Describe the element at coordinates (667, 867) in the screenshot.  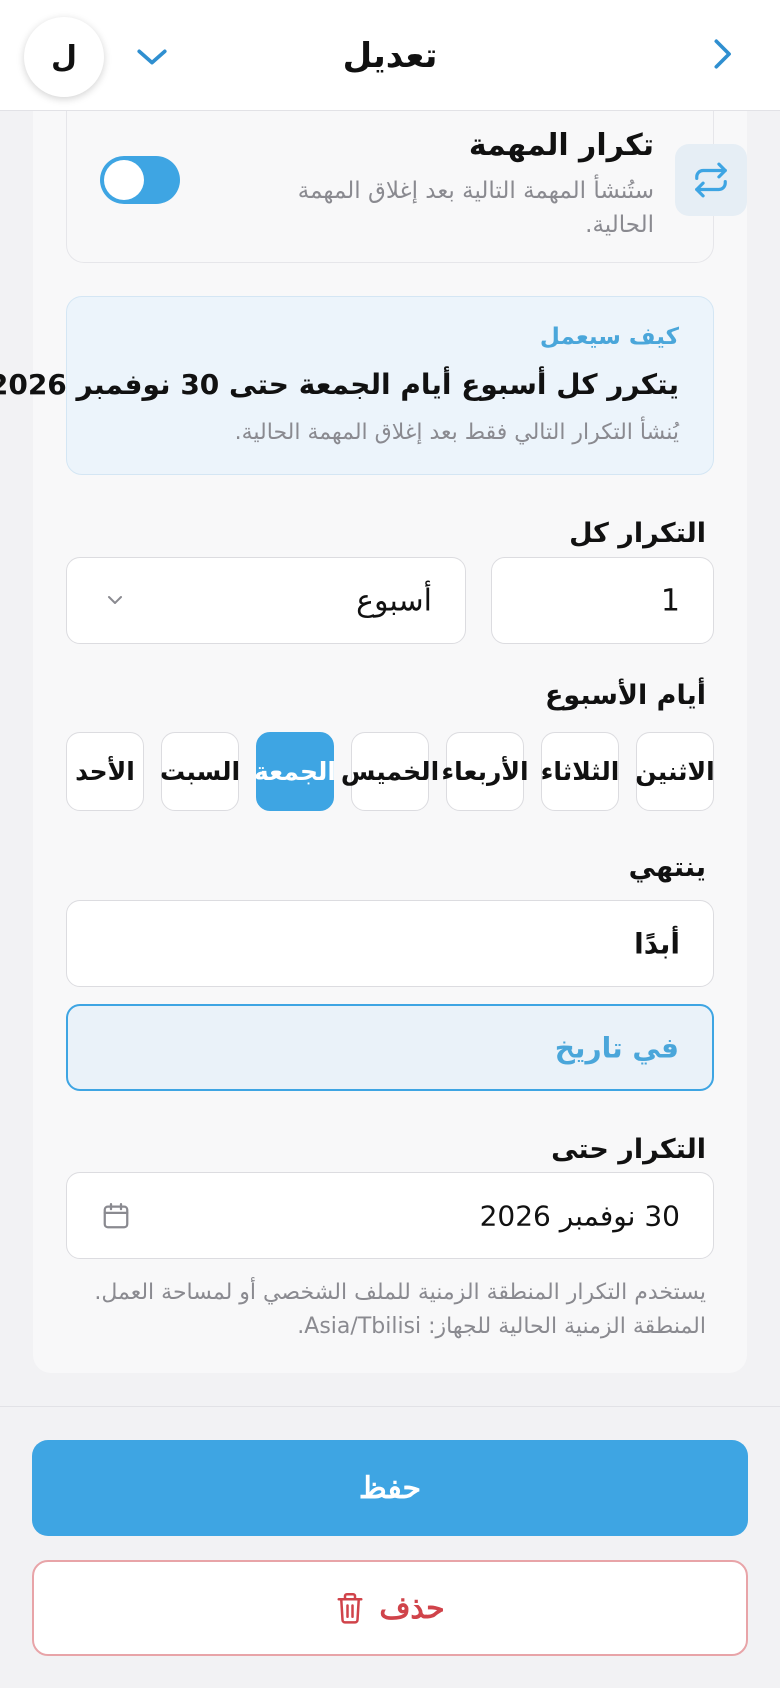
I see `ends-label: ينتهي` at that location.